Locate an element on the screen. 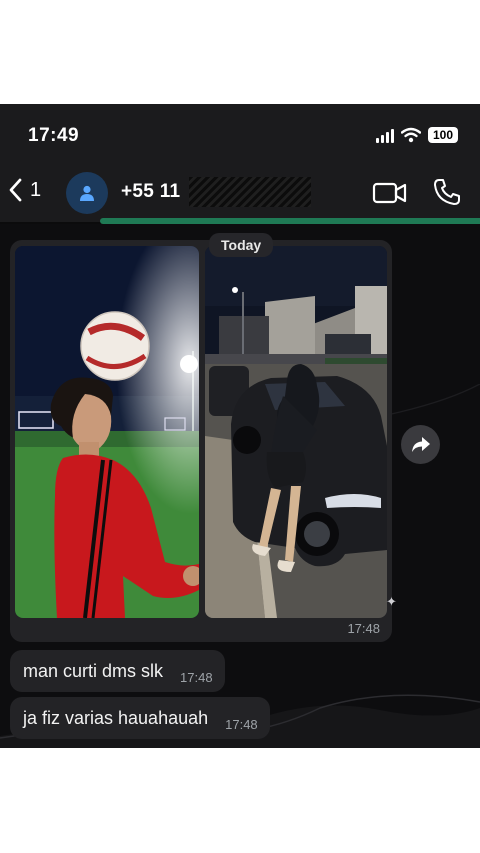 Image resolution: width=480 pixels, height=853 pixels. back-button: 1 is located at coordinates (23, 190).